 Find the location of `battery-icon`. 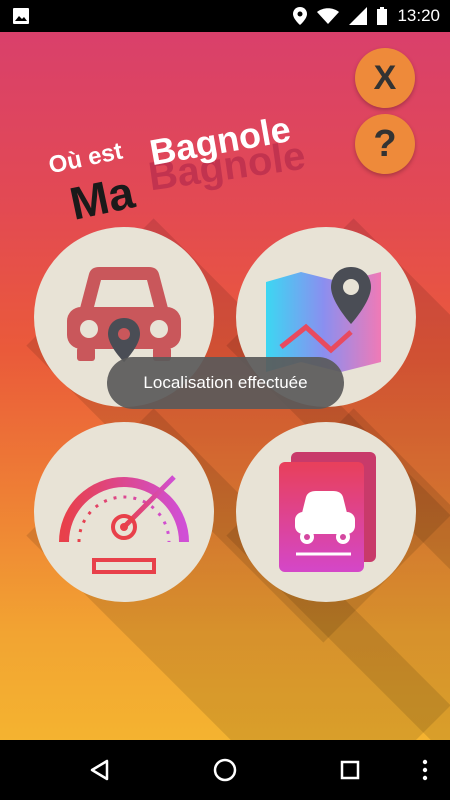

battery-icon is located at coordinates (382, 16).